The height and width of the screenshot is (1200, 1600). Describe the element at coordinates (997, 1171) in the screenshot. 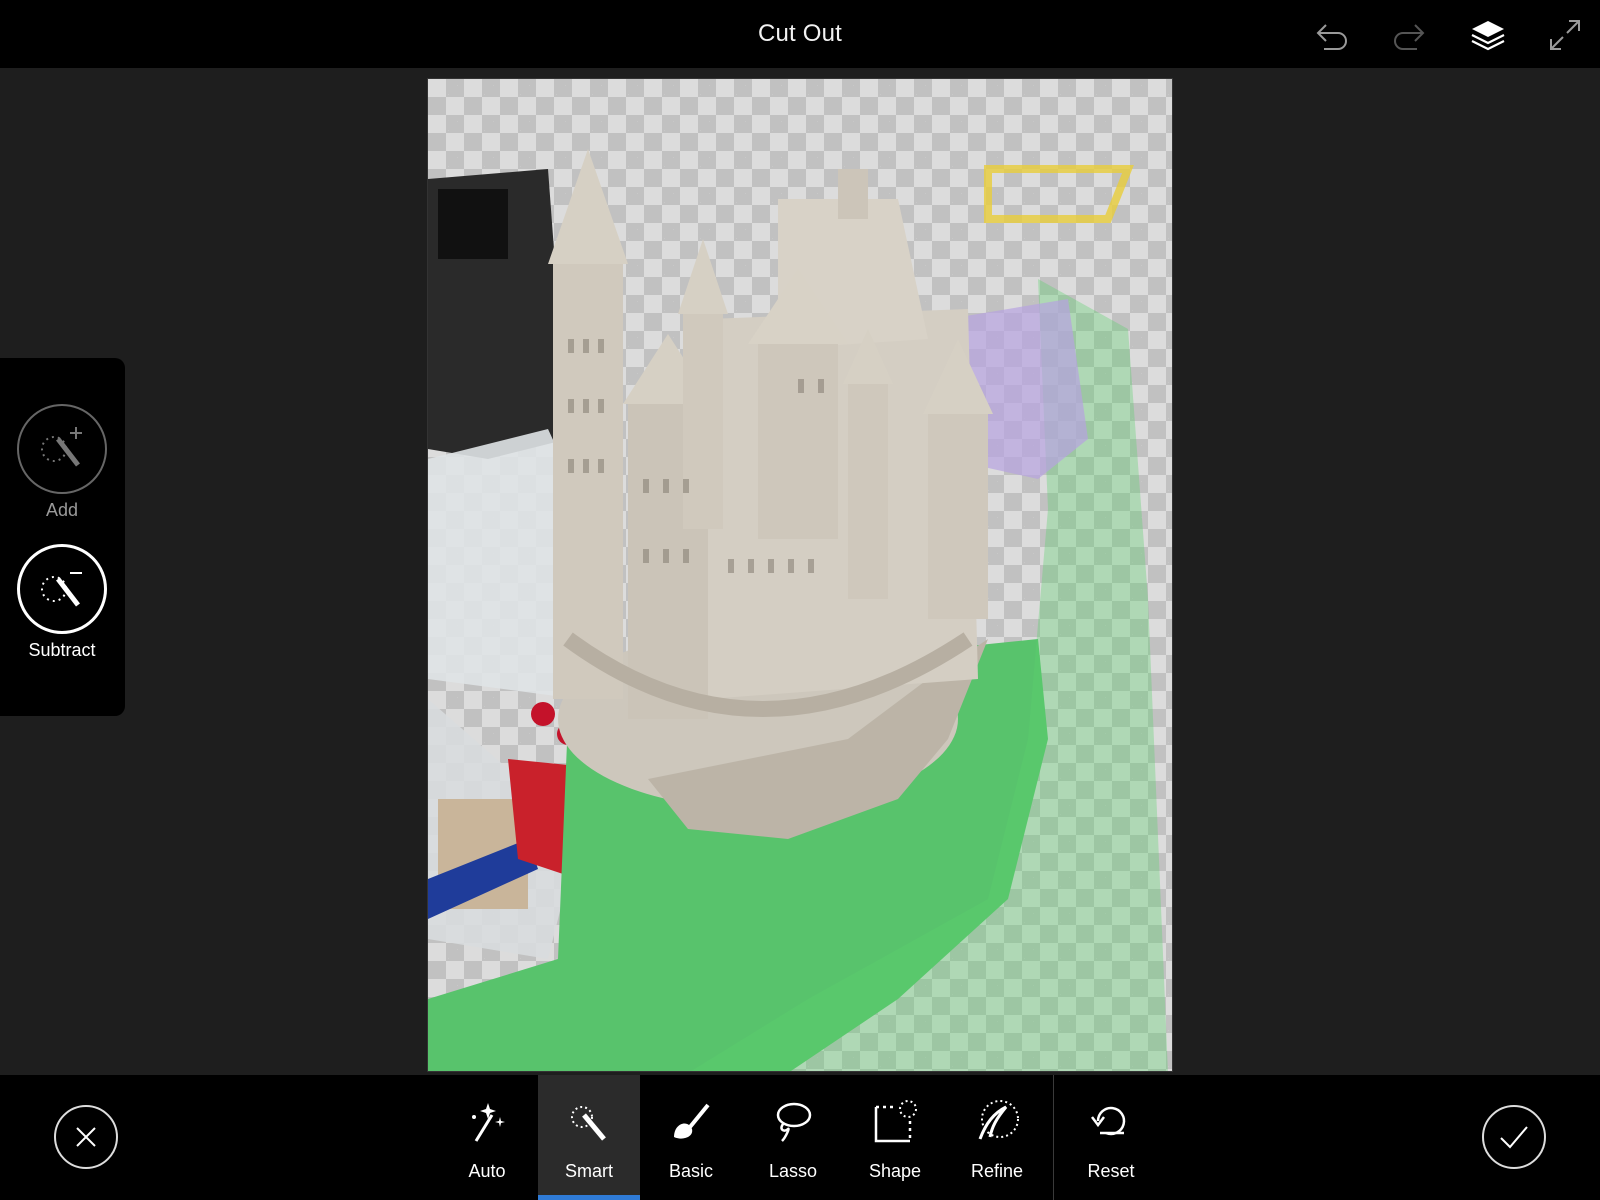

I see `tool-refine-label: Refine` at that location.